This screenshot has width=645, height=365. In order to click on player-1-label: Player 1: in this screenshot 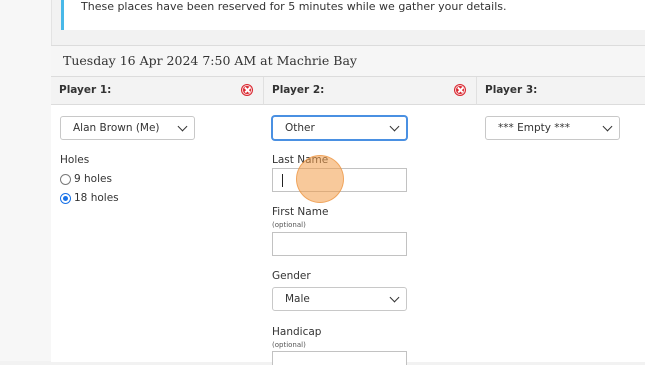, I will do `click(85, 90)`.